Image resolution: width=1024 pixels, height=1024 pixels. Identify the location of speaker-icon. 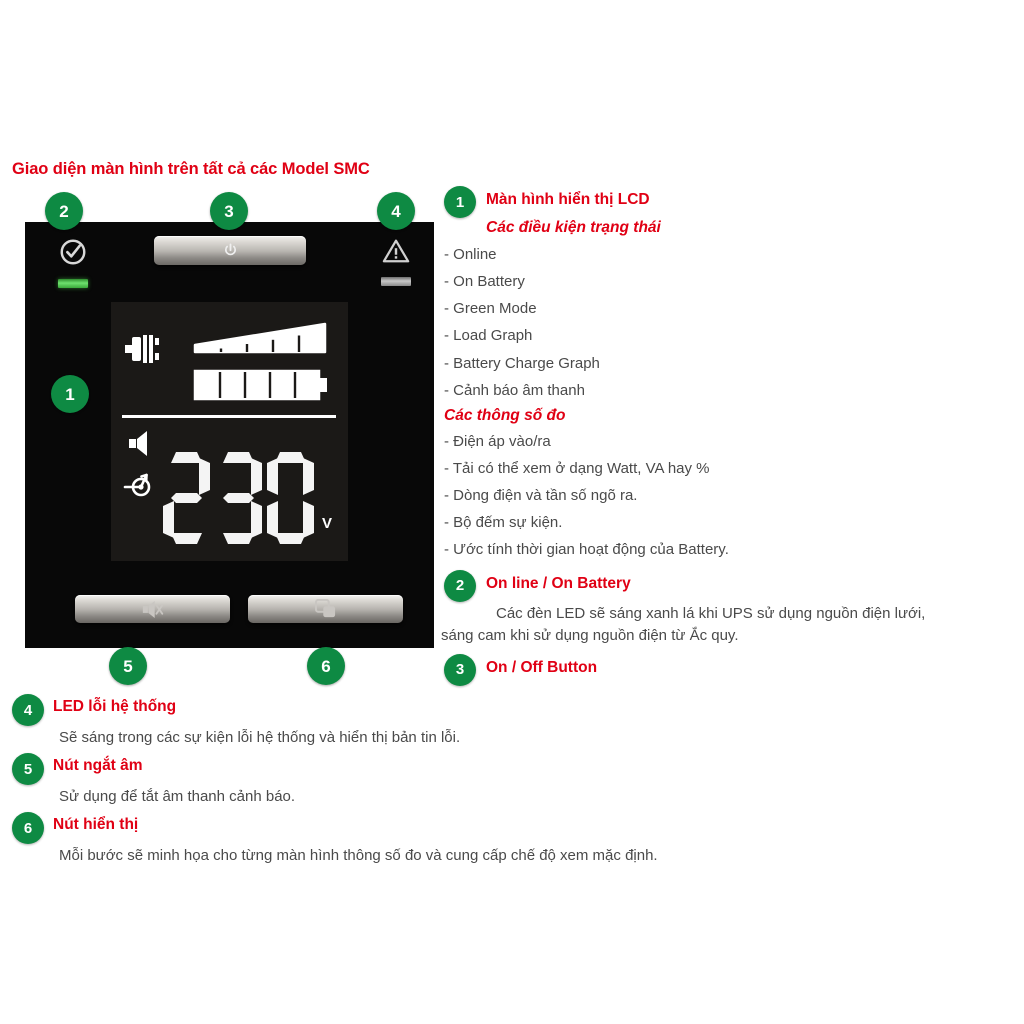
(143, 445).